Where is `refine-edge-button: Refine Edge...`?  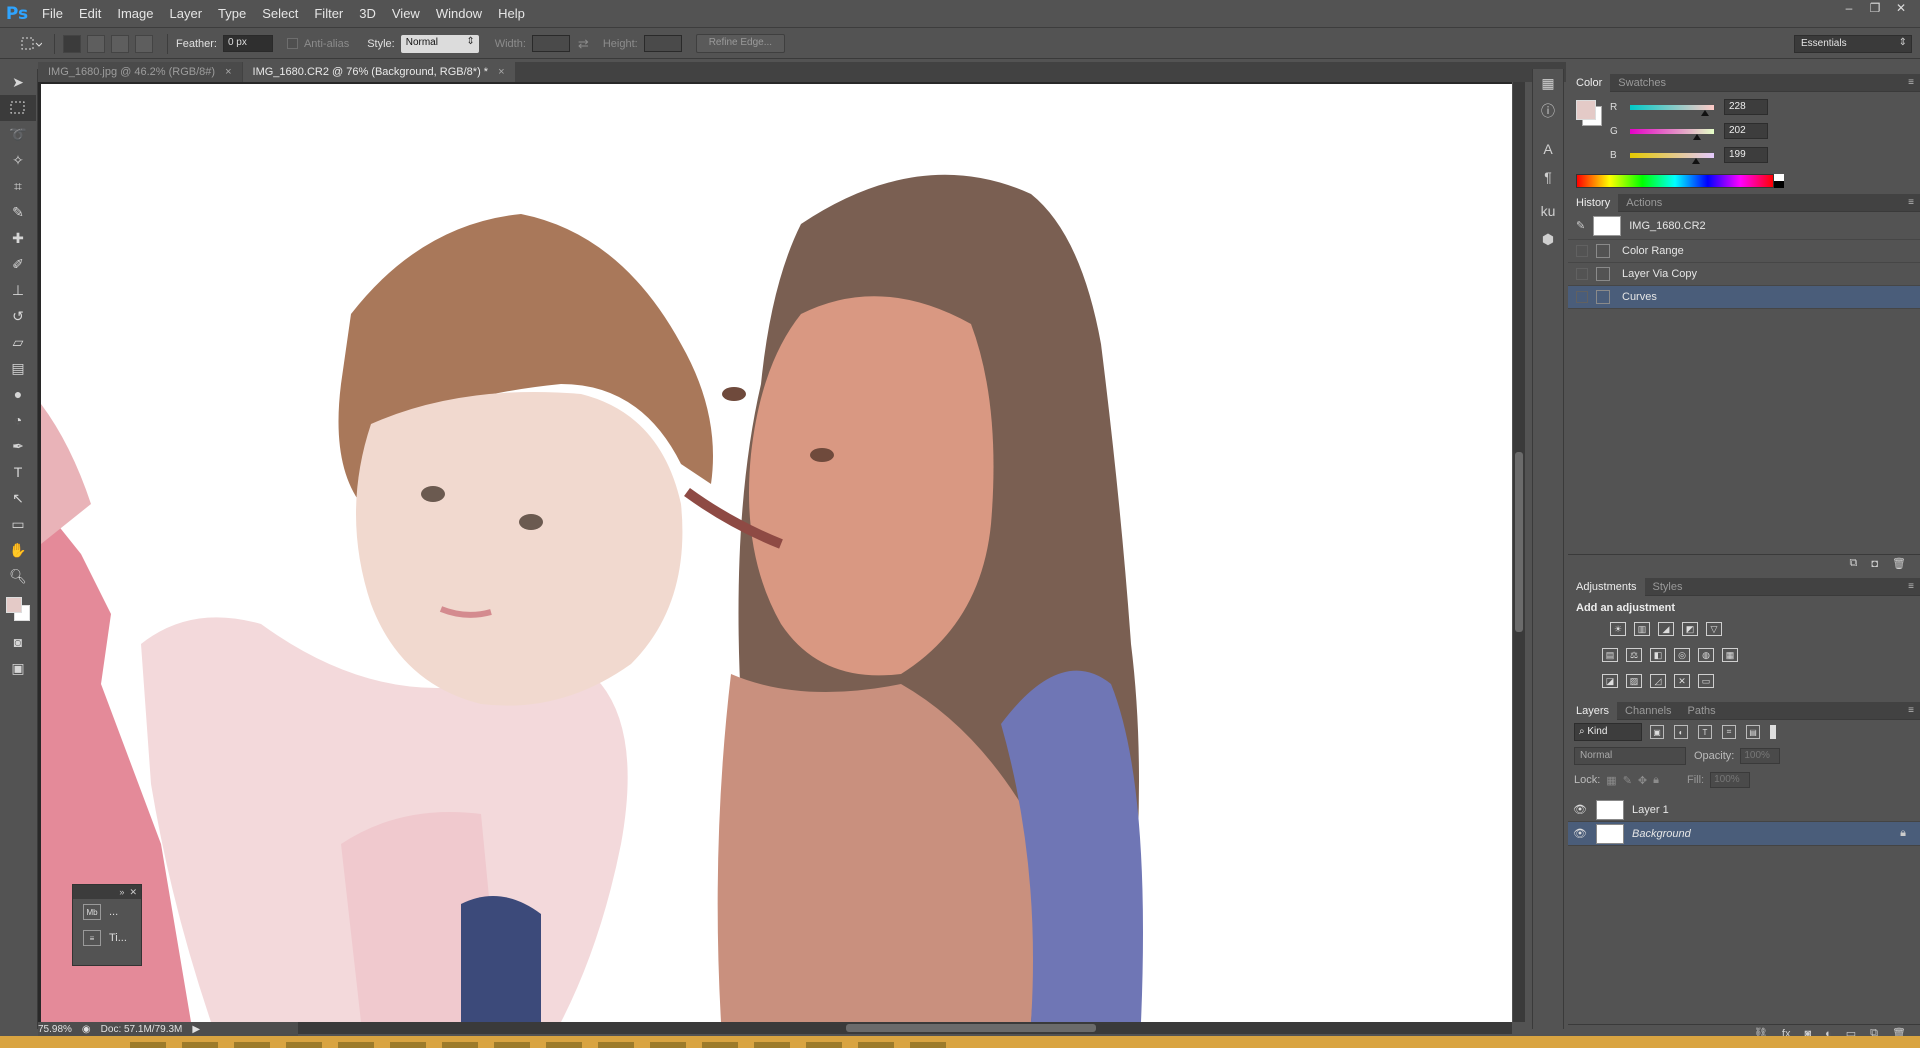 refine-edge-button: Refine Edge... is located at coordinates (740, 43).